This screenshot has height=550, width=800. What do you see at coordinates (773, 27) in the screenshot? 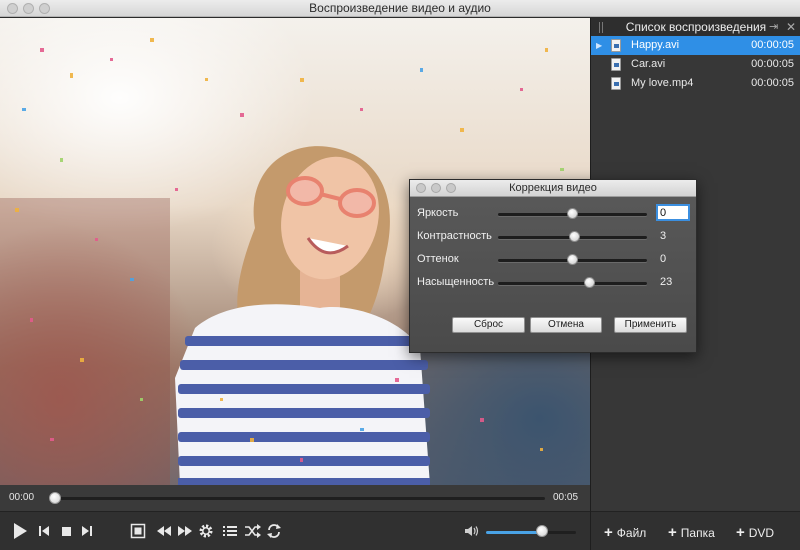
I see `pin-icon: ⇥` at bounding box center [773, 27].